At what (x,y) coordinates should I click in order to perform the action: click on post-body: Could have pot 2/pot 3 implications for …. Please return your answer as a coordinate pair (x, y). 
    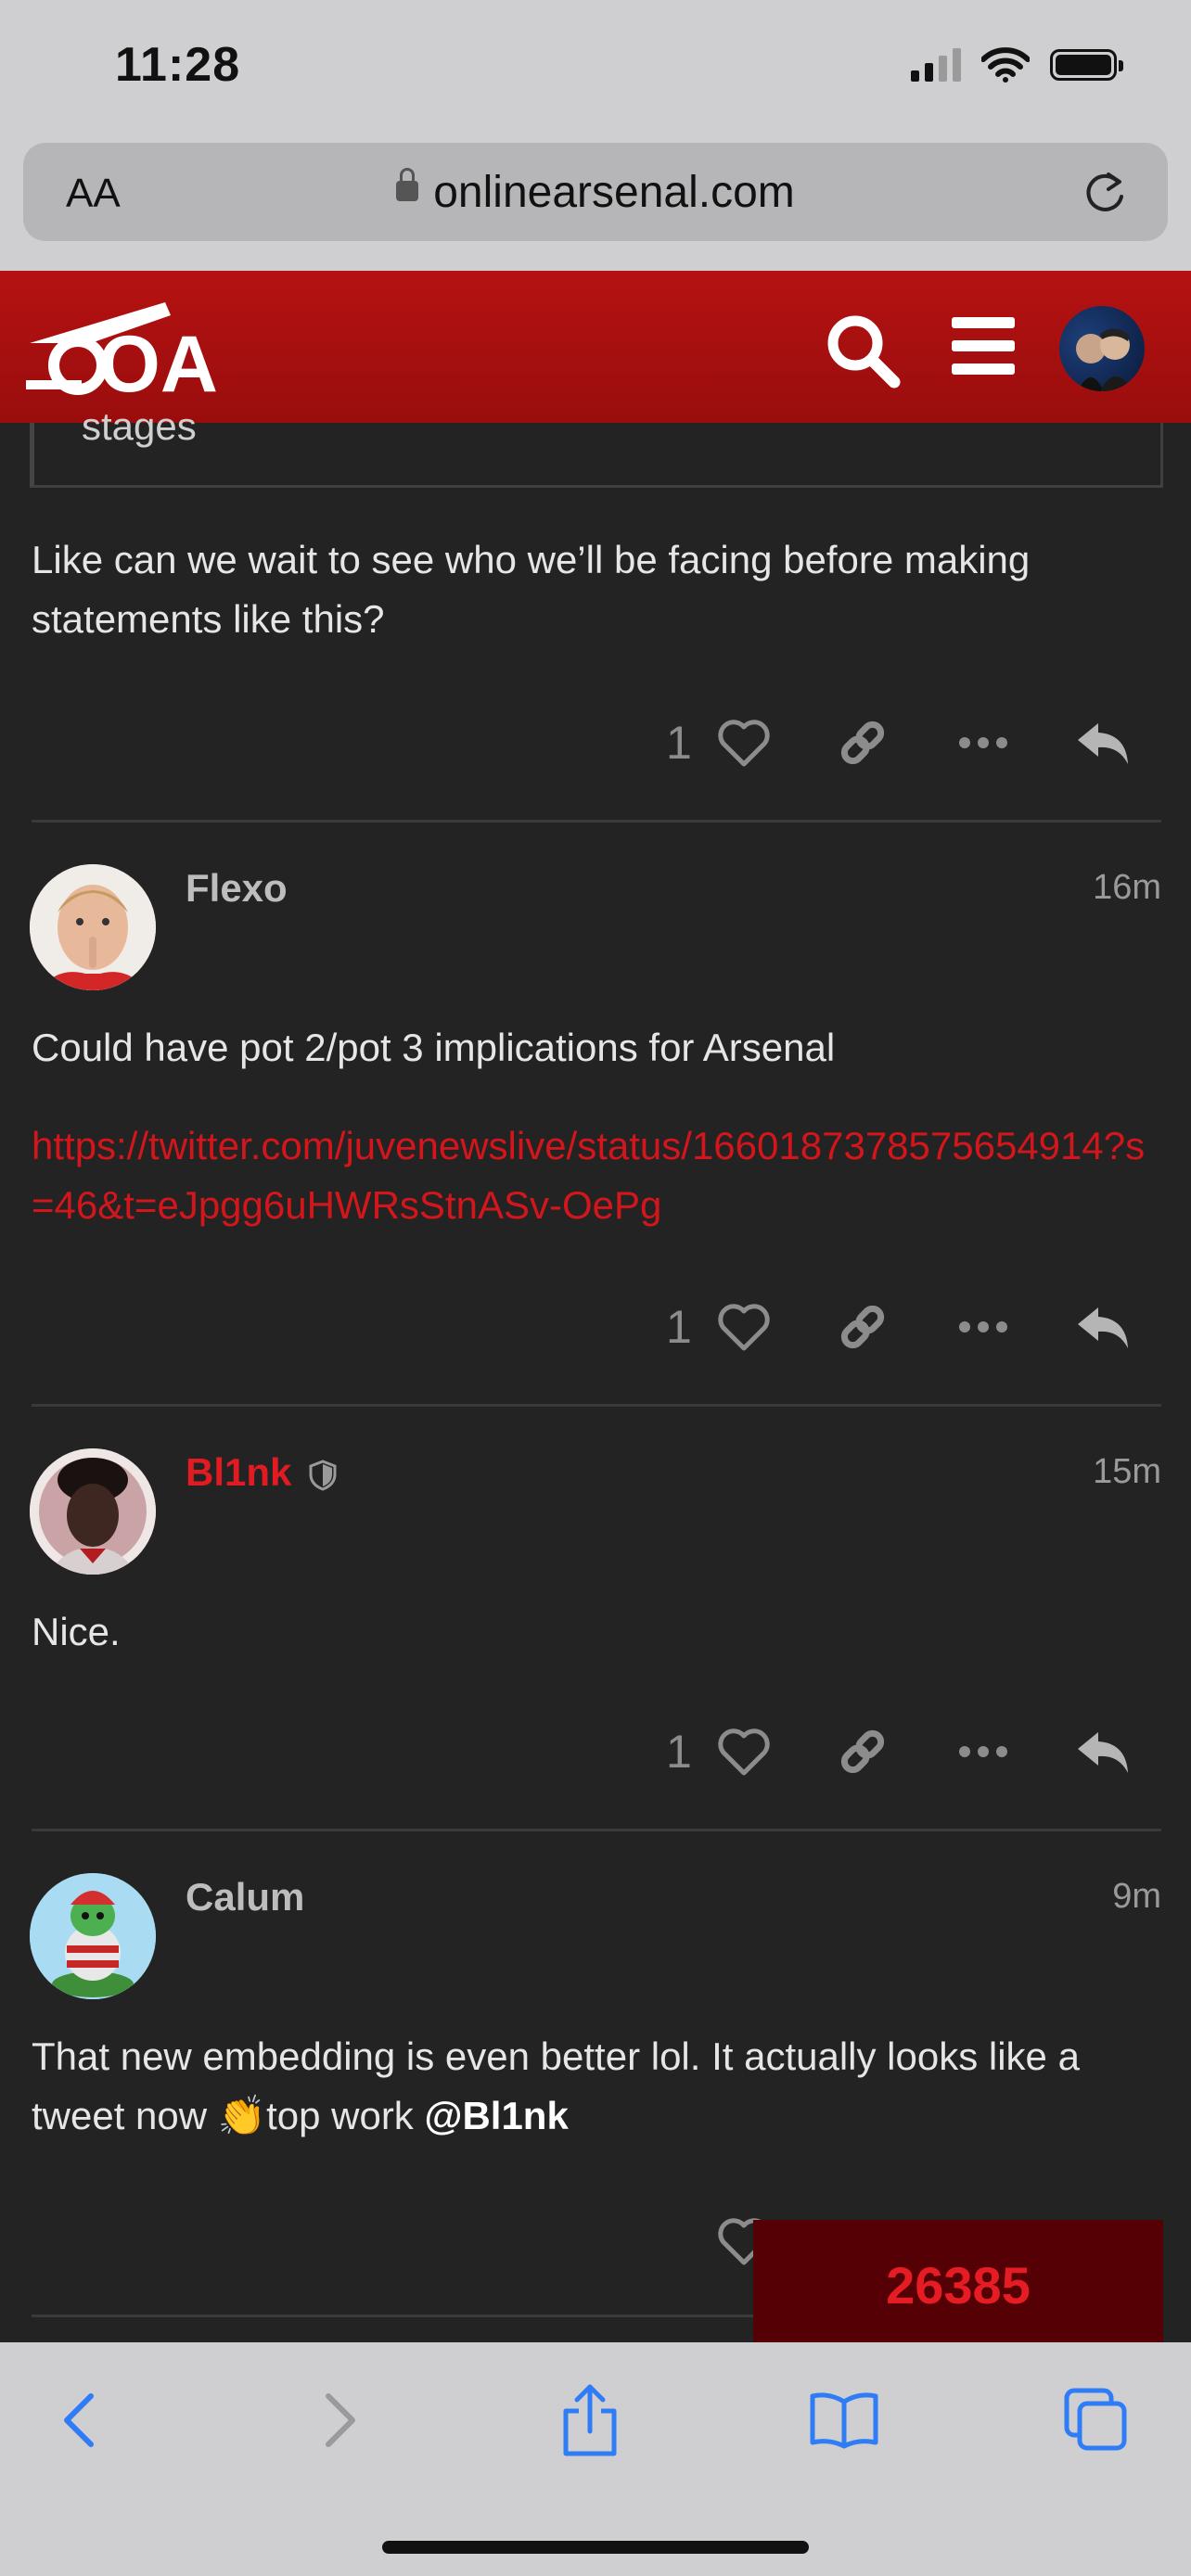
    Looking at the image, I should click on (434, 1048).